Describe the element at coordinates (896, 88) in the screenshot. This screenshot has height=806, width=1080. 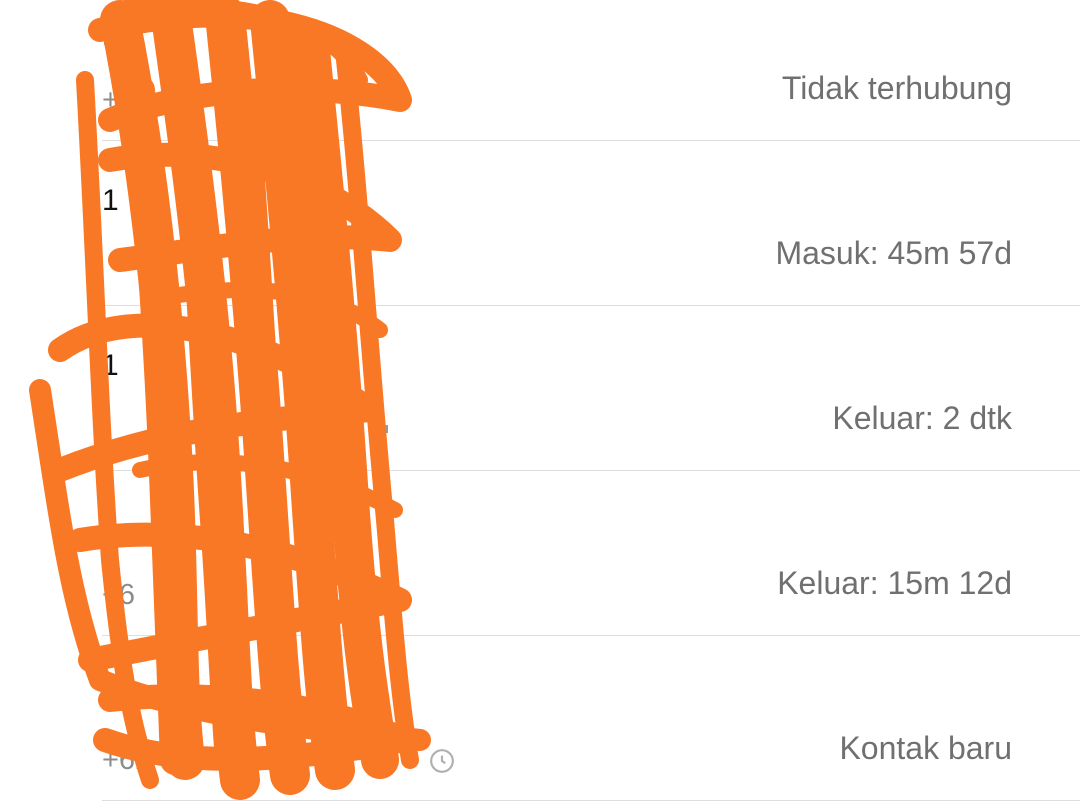
I see `call-status: Tidak terhubung` at that location.